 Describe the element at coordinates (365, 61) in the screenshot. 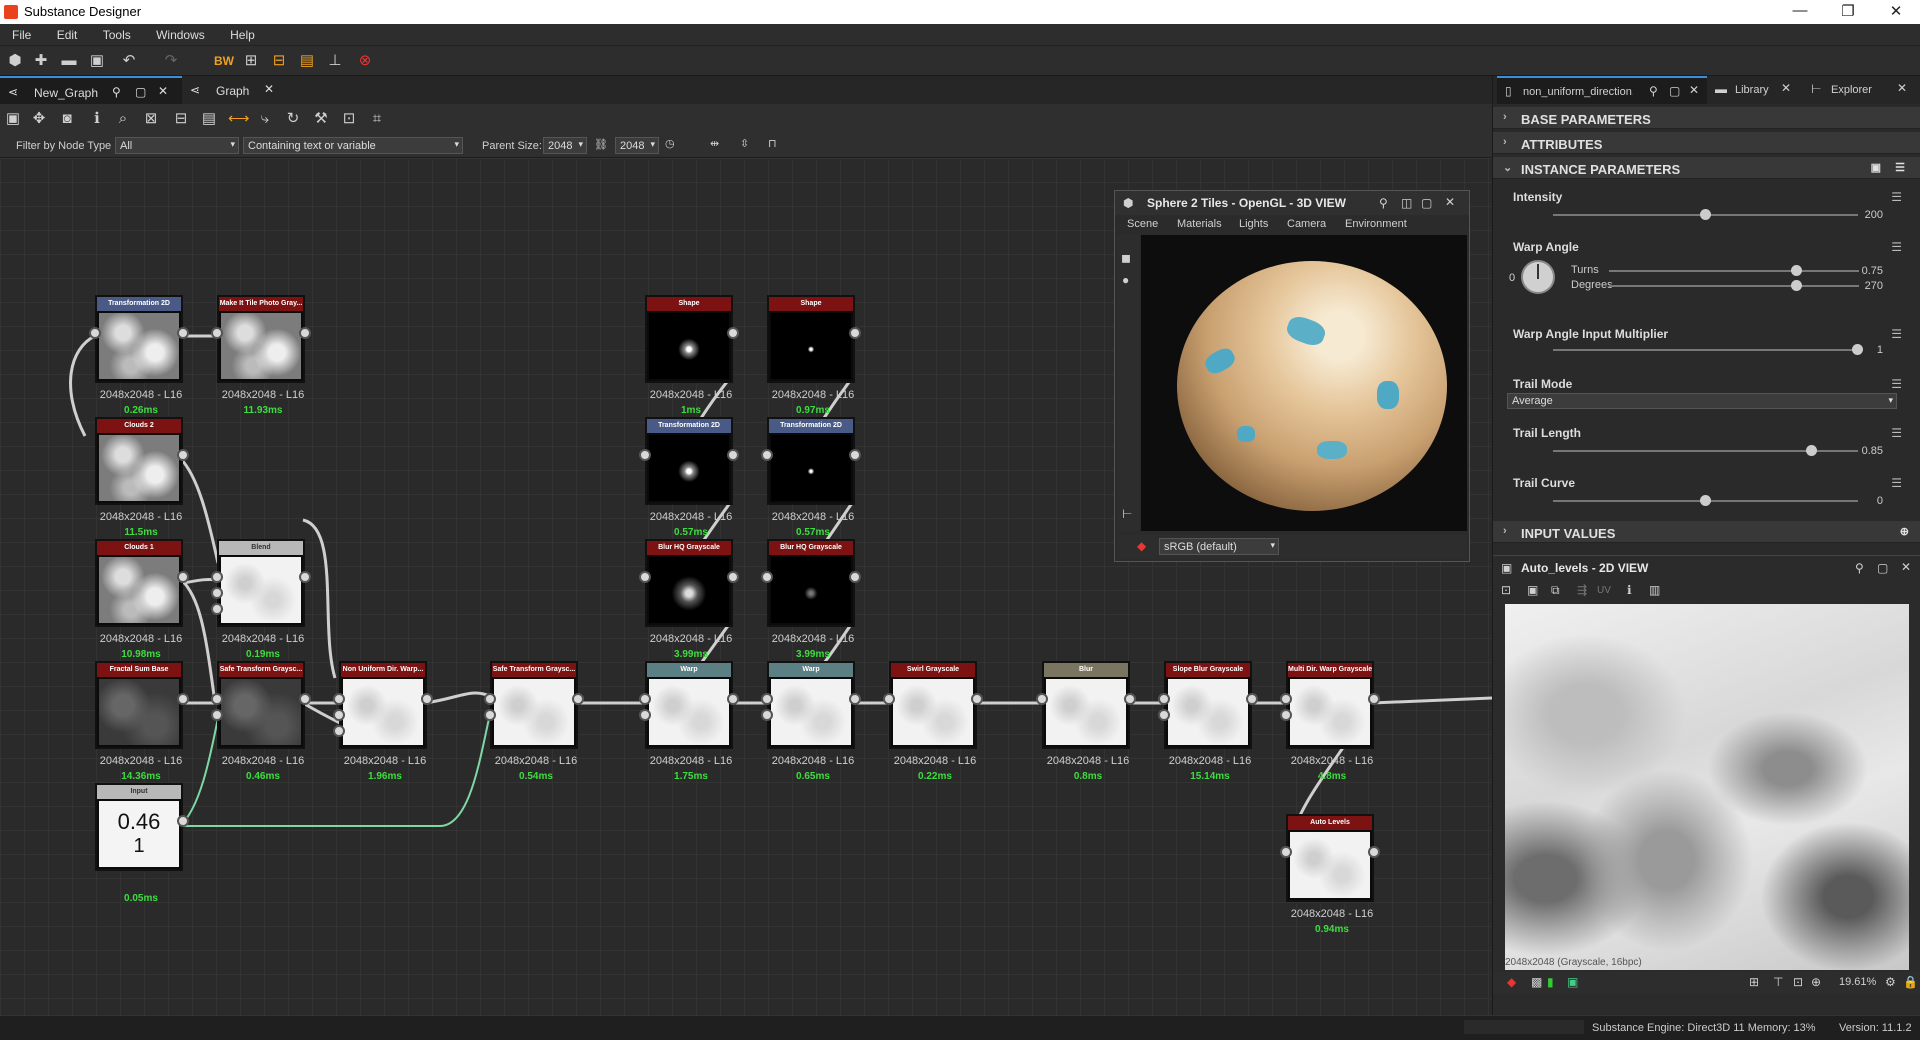

I see `debug-icon: ⊗` at that location.